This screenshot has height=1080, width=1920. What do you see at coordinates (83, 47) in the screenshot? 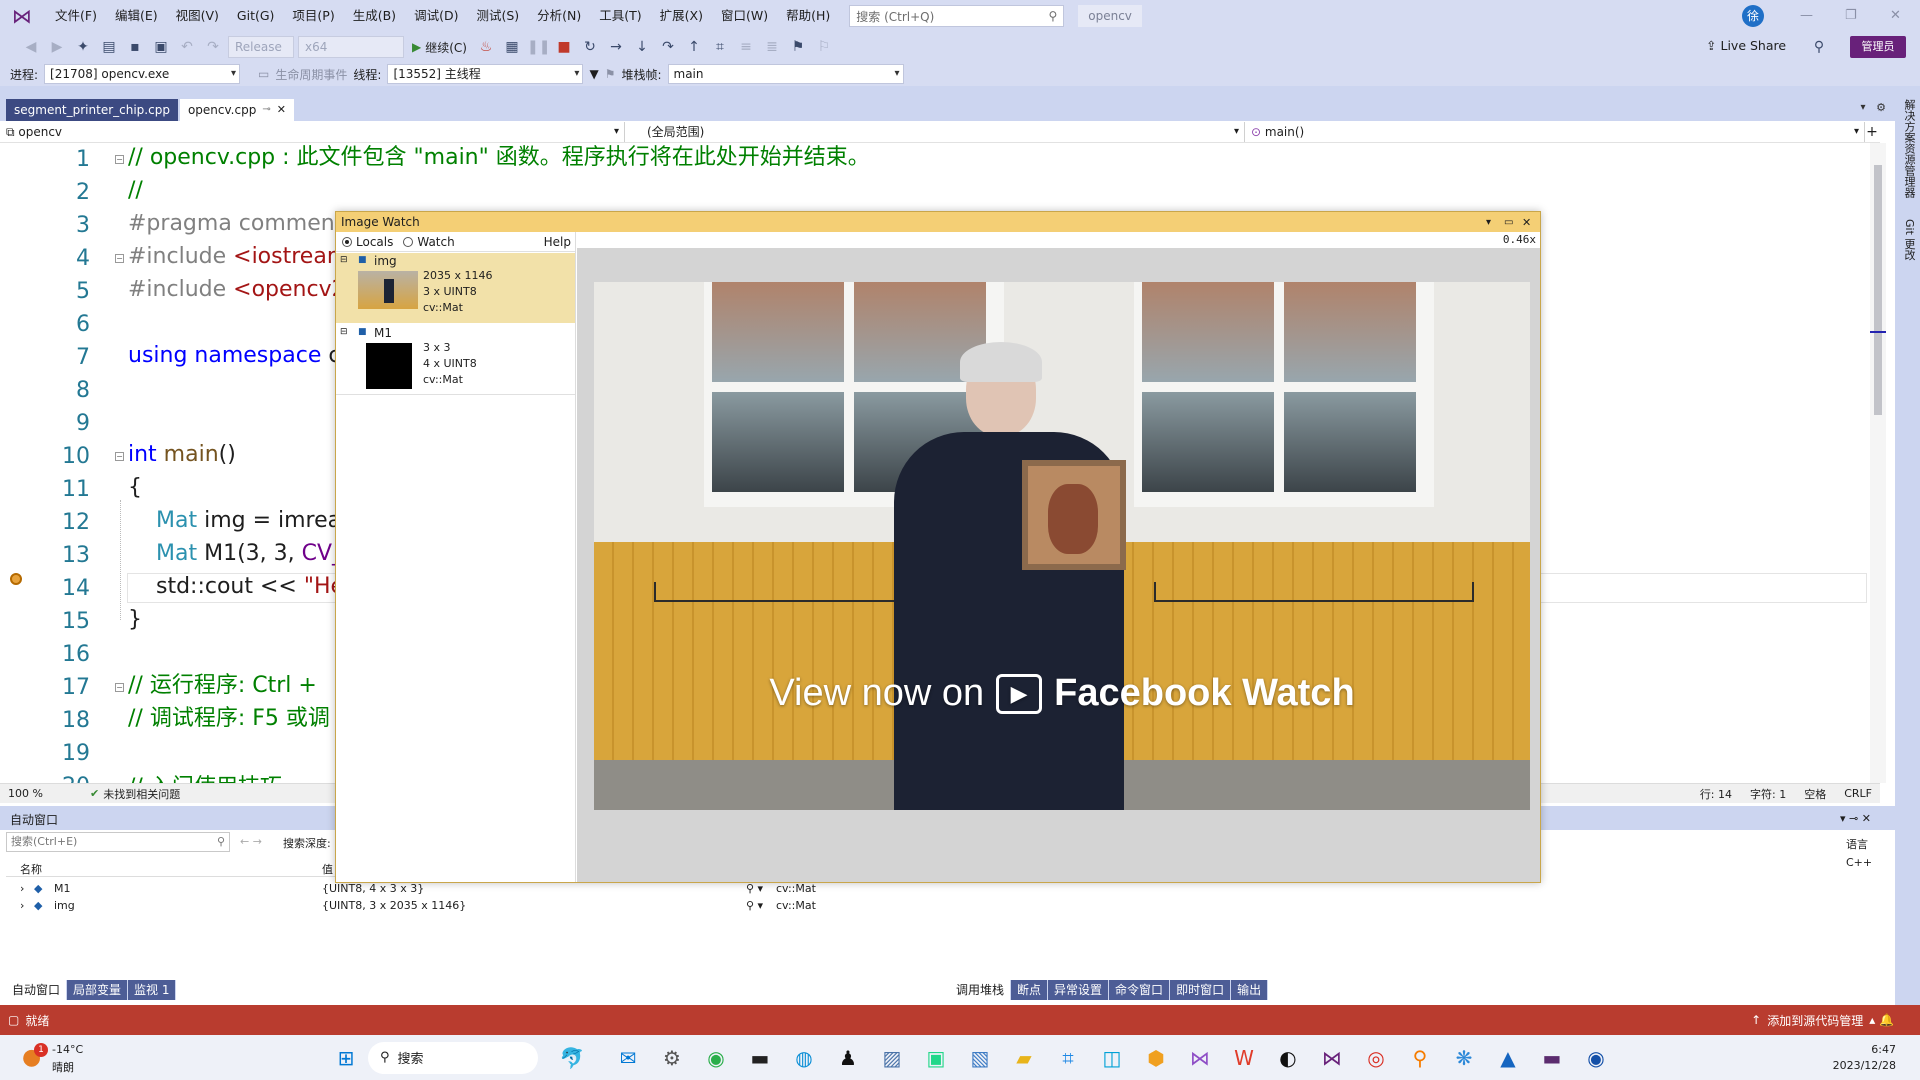
I see `new-project-icon: ✦` at bounding box center [83, 47].